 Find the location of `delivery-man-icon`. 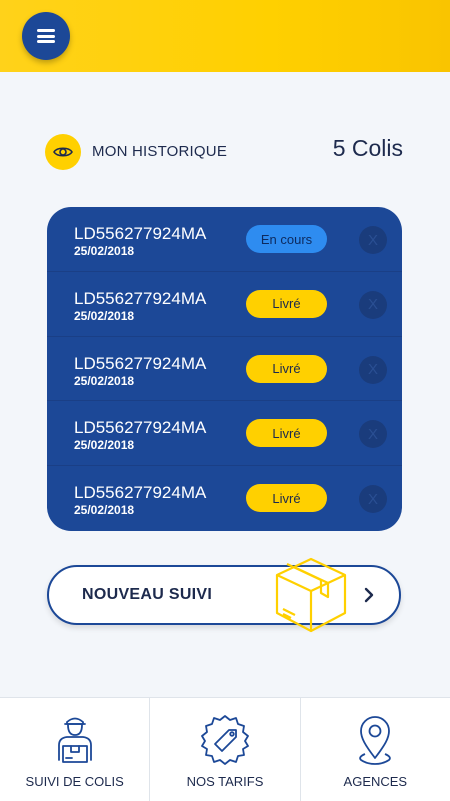

delivery-man-icon is located at coordinates (74, 740).